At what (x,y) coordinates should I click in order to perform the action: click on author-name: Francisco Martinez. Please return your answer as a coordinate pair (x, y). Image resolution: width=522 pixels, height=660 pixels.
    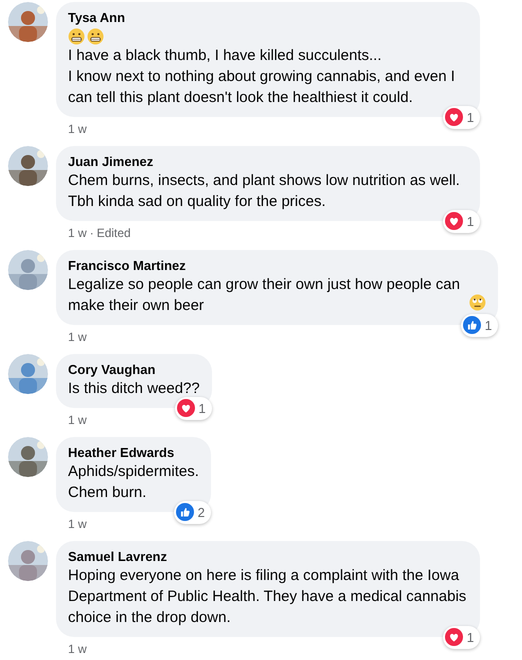
    Looking at the image, I should click on (277, 266).